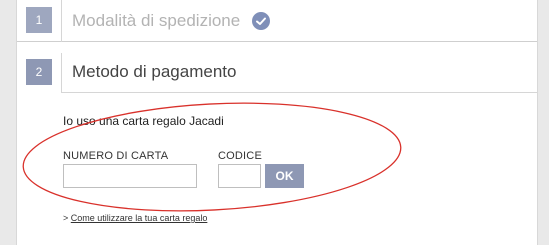 Image resolution: width=549 pixels, height=245 pixels. Describe the element at coordinates (154, 71) in the screenshot. I see `step-title-payment: Metodo di pagamento` at that location.